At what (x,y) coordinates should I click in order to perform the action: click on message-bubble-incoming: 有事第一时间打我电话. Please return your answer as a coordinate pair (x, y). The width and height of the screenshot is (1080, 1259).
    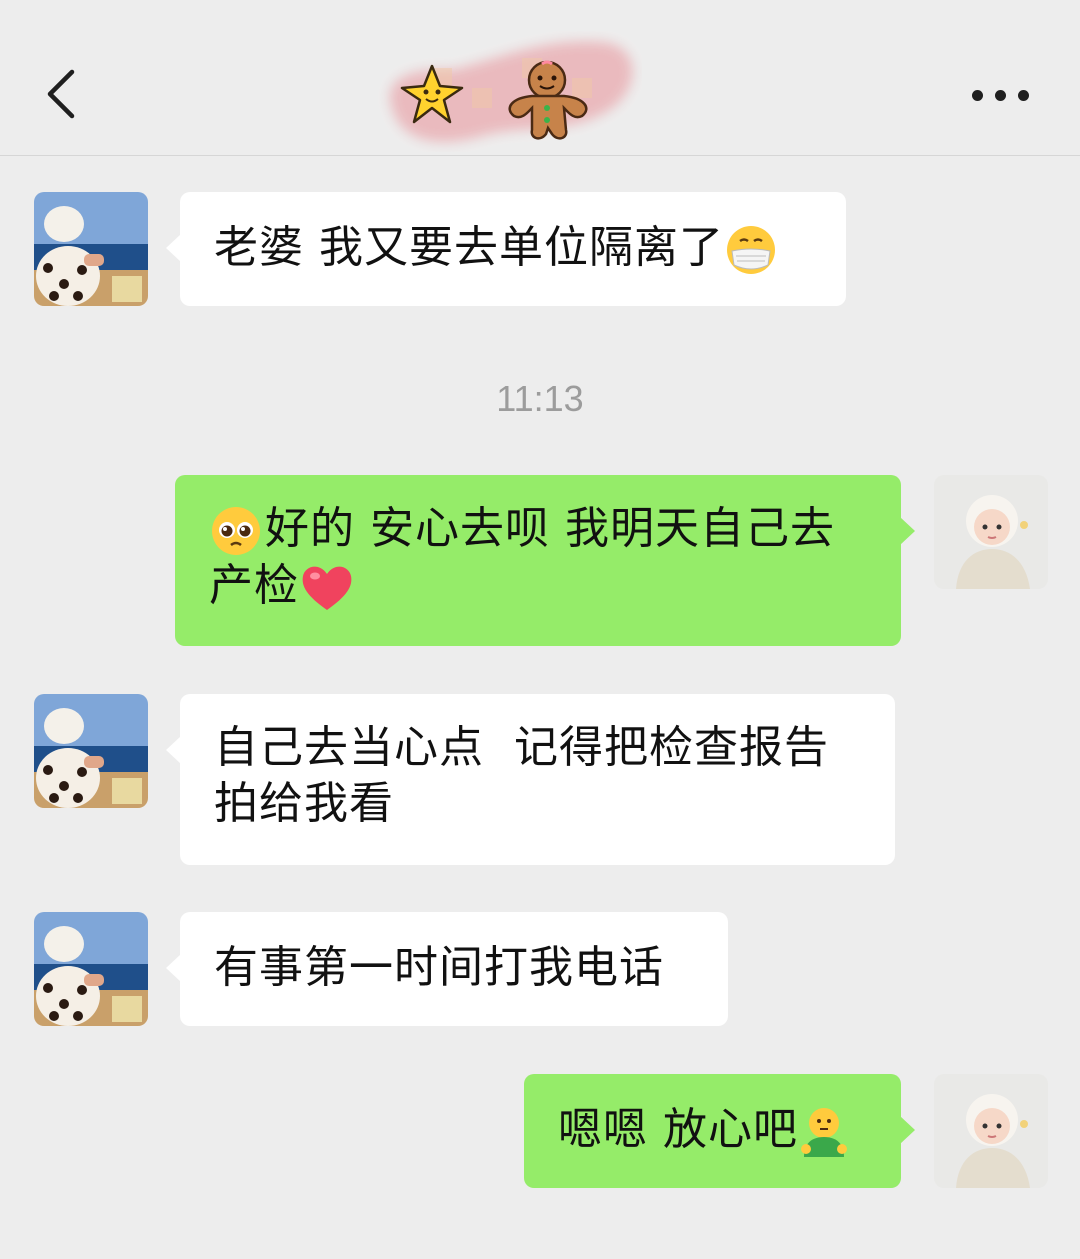
    Looking at the image, I should click on (447, 969).